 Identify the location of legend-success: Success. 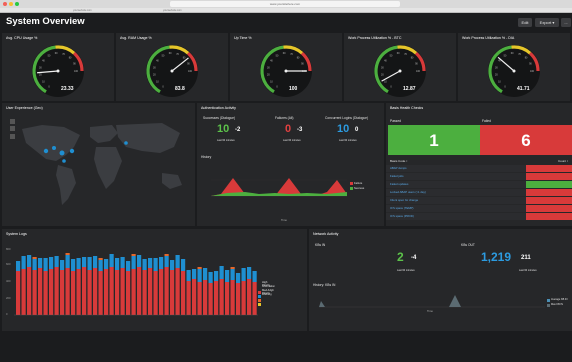
(359, 188).